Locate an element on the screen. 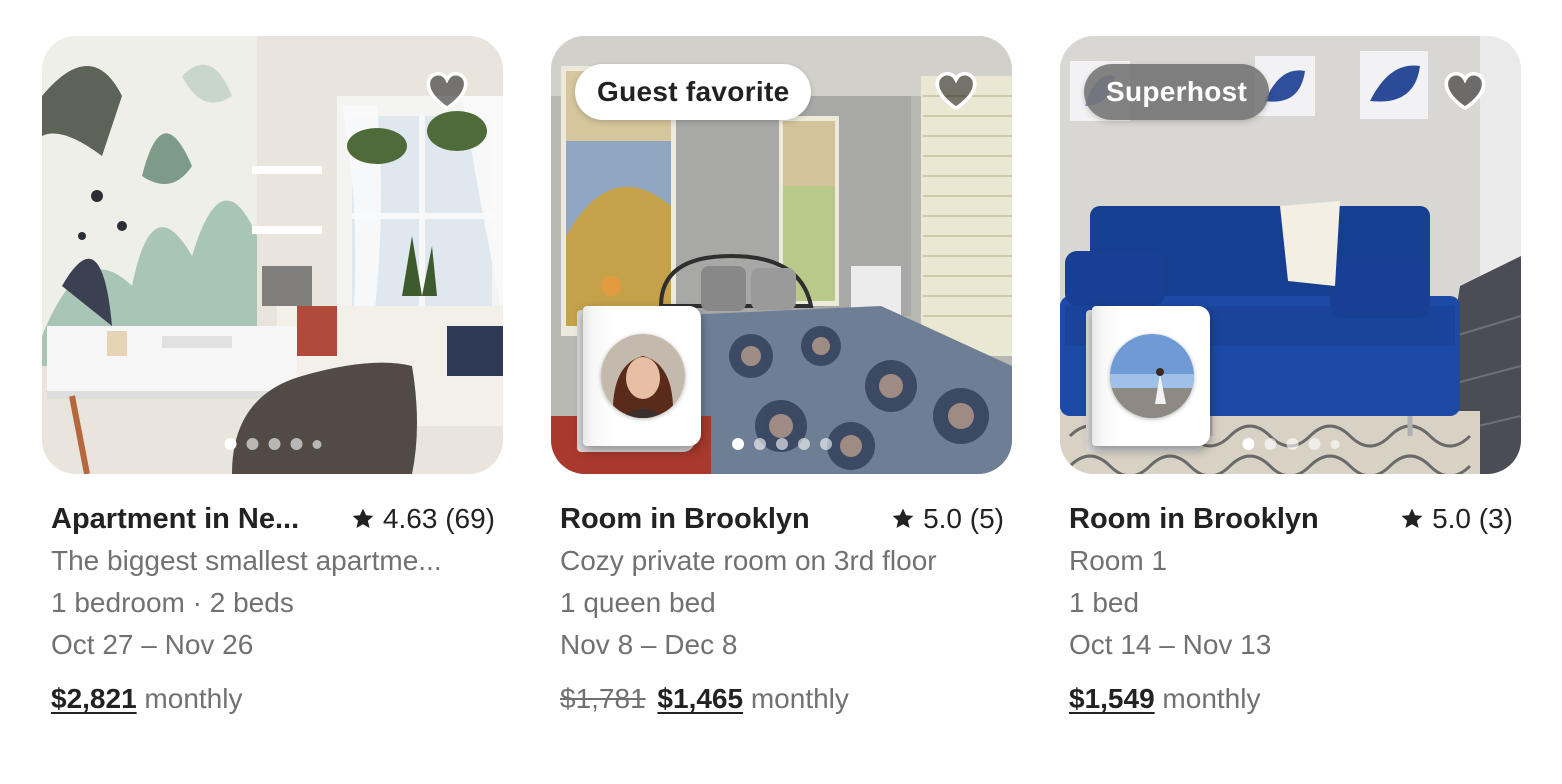 The image size is (1562, 784). listing-rating: 5.0 (3) is located at coordinates (1456, 519).